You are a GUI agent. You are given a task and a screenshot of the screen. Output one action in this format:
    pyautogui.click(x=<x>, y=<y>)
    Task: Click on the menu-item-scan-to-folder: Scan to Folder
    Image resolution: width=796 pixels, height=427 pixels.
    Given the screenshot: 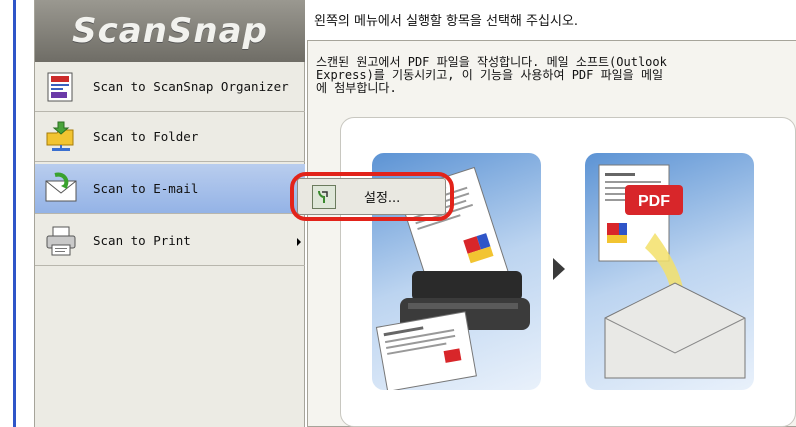 What is the action you would take?
    pyautogui.click(x=170, y=137)
    